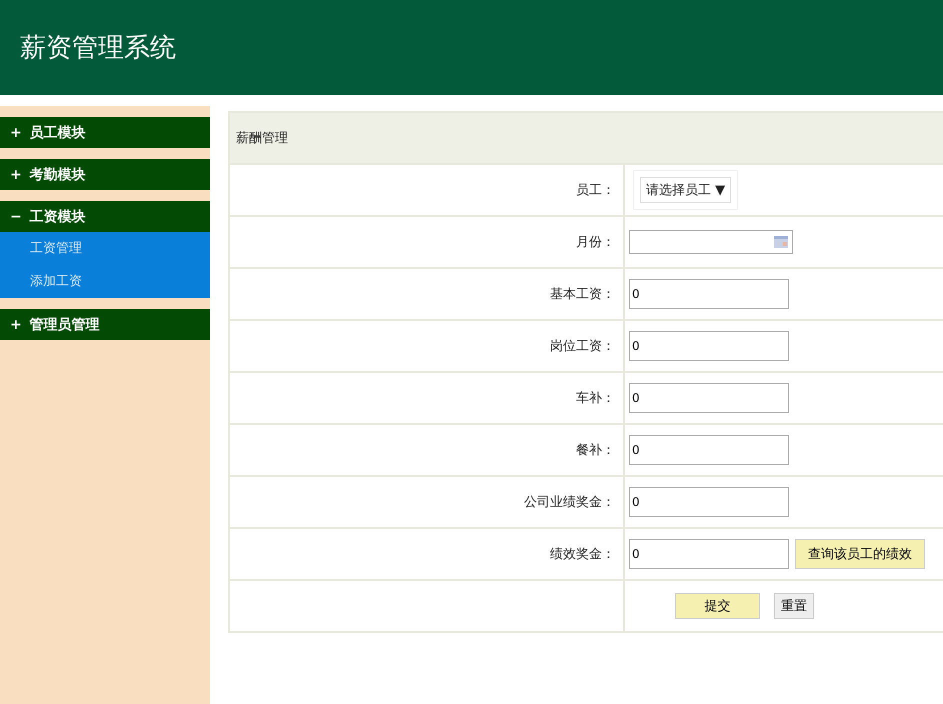 This screenshot has width=943, height=704. I want to click on employee-select: 请选择员工 ▼, so click(686, 190).